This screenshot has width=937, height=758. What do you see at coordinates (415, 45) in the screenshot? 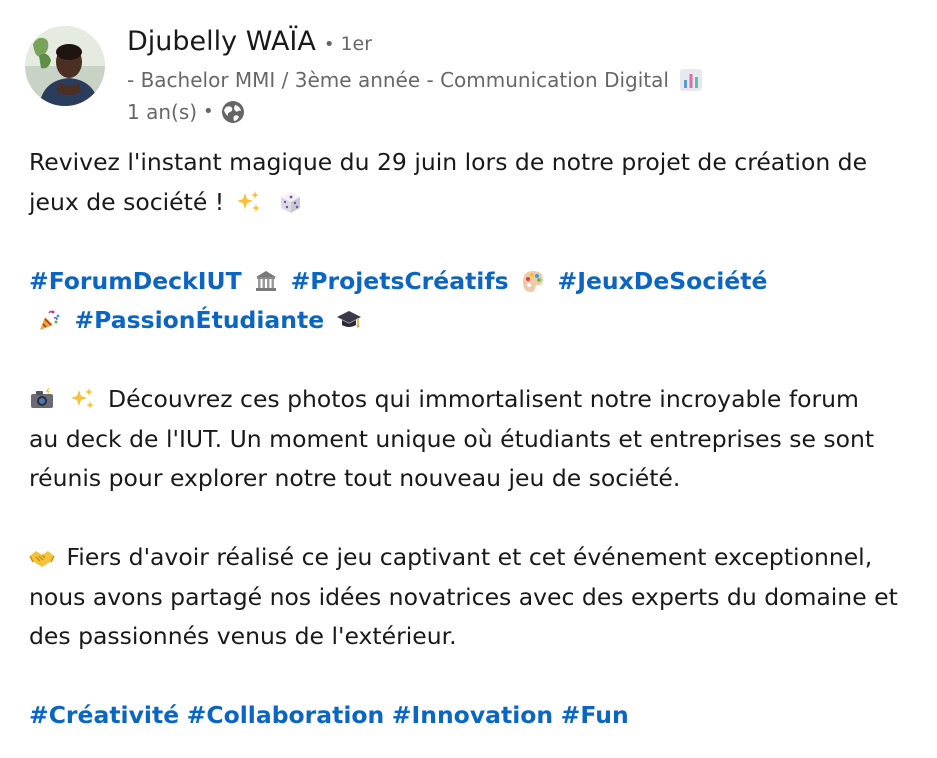
I see `name-row: Djubelly WAÏA • 1er` at bounding box center [415, 45].